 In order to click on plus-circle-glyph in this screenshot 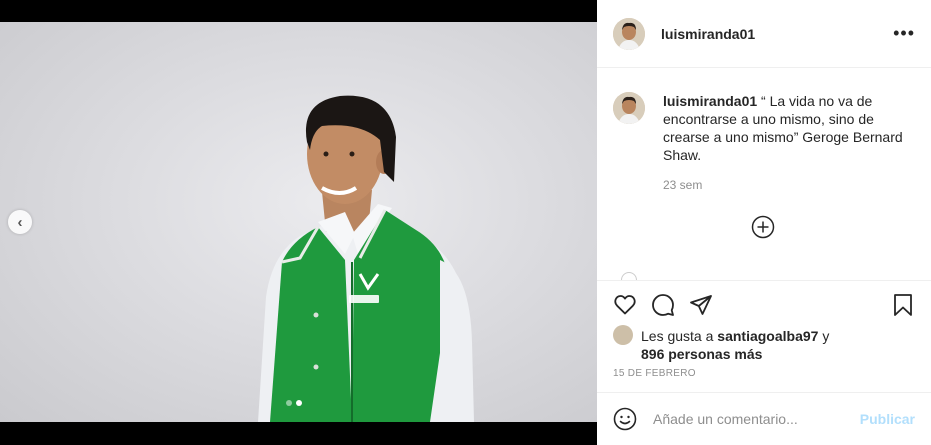, I will do `click(763, 227)`.